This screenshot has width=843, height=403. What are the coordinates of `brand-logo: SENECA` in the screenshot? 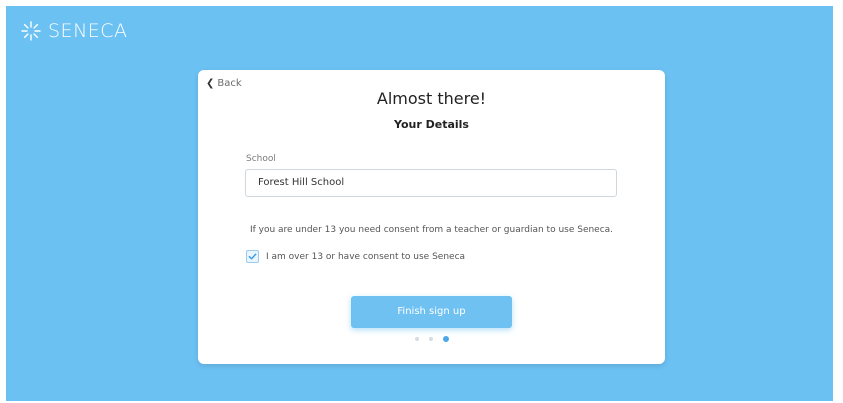 It's located at (74, 31).